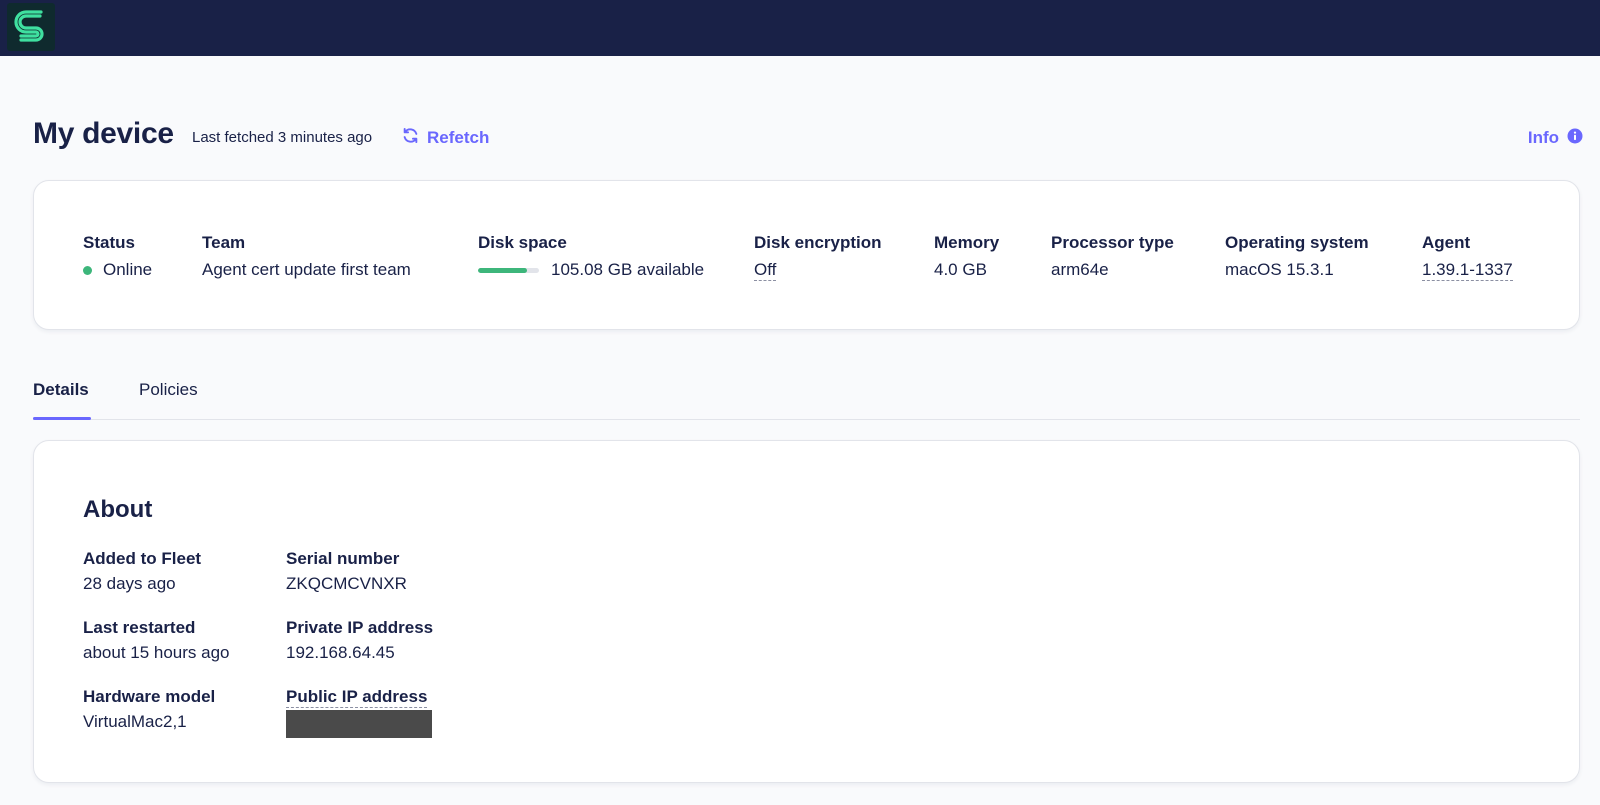 The image size is (1600, 805). What do you see at coordinates (156, 640) in the screenshot?
I see `field-last-restarted: Last restarted about 15 hours ago` at bounding box center [156, 640].